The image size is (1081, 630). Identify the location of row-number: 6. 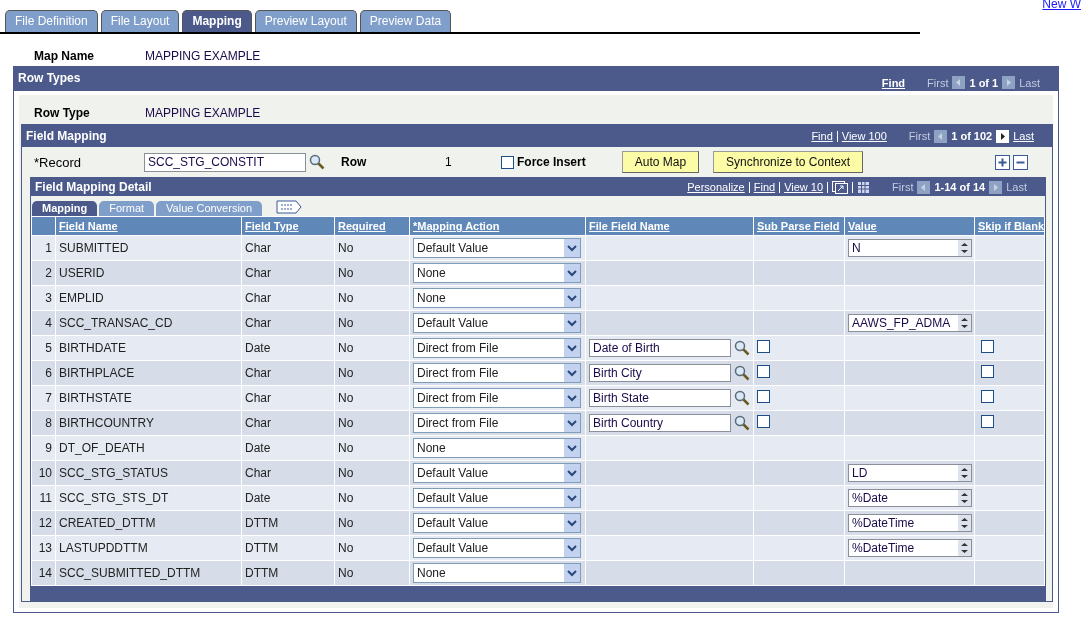
(48, 373).